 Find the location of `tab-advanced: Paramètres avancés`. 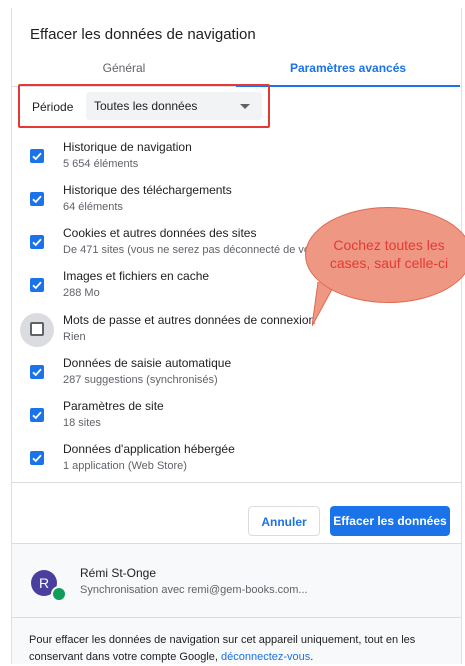

tab-advanced: Paramètres avancés is located at coordinates (348, 70).